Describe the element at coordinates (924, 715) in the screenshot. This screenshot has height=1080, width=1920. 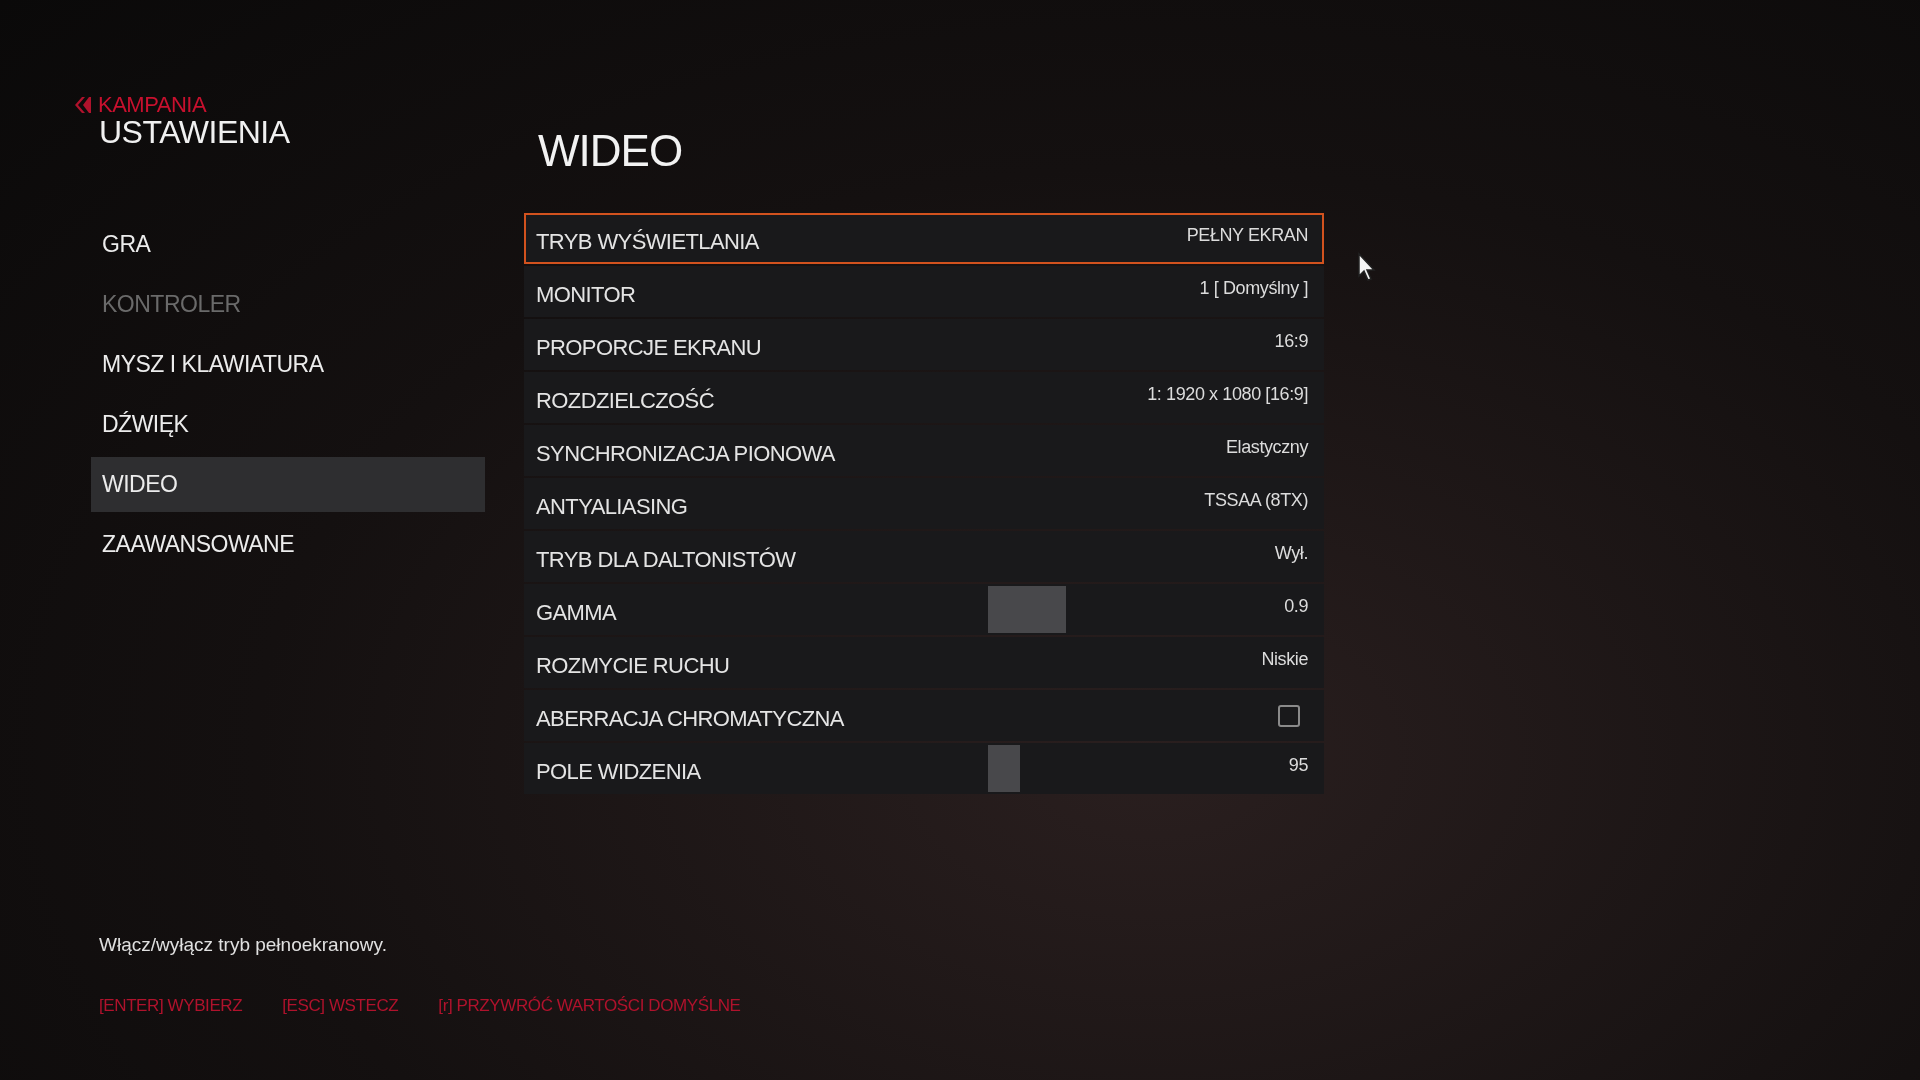
I see `setting-row: ABERRACJA CHROMATYCZNA` at that location.